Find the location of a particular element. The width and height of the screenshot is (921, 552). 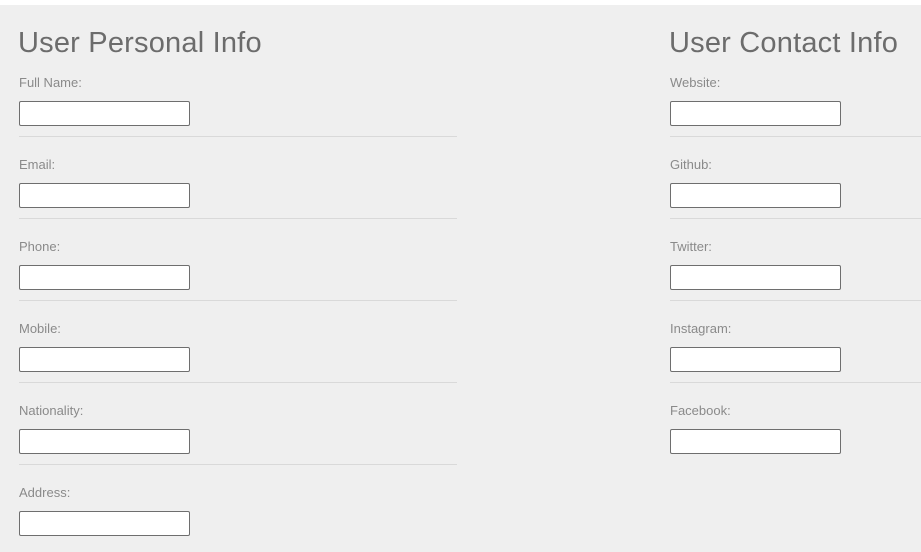

address-input is located at coordinates (104, 523).